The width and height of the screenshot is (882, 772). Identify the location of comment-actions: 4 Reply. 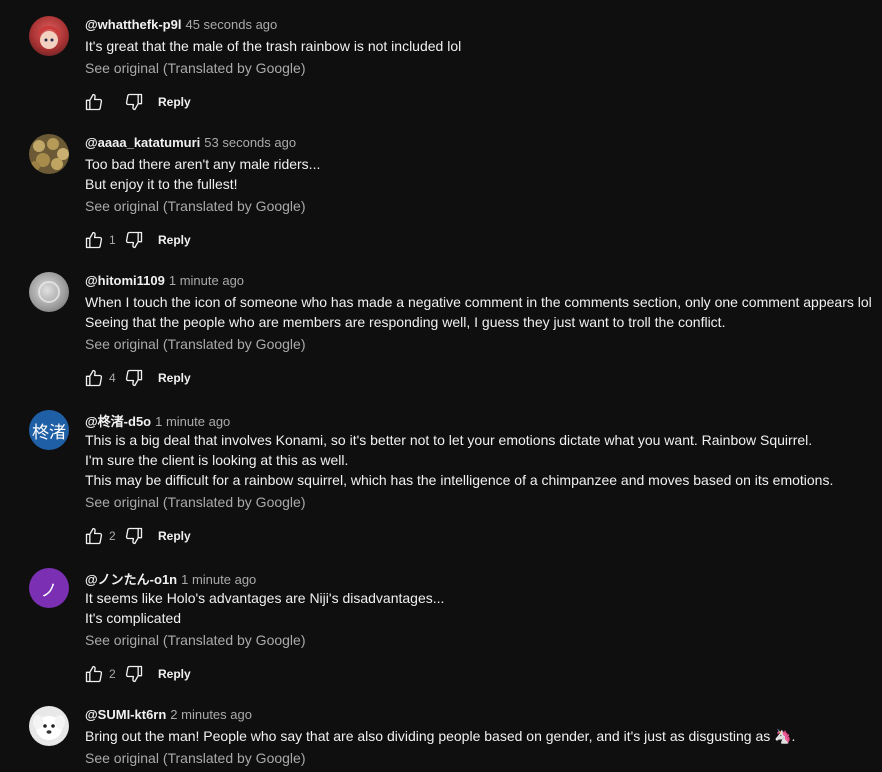
(137, 378).